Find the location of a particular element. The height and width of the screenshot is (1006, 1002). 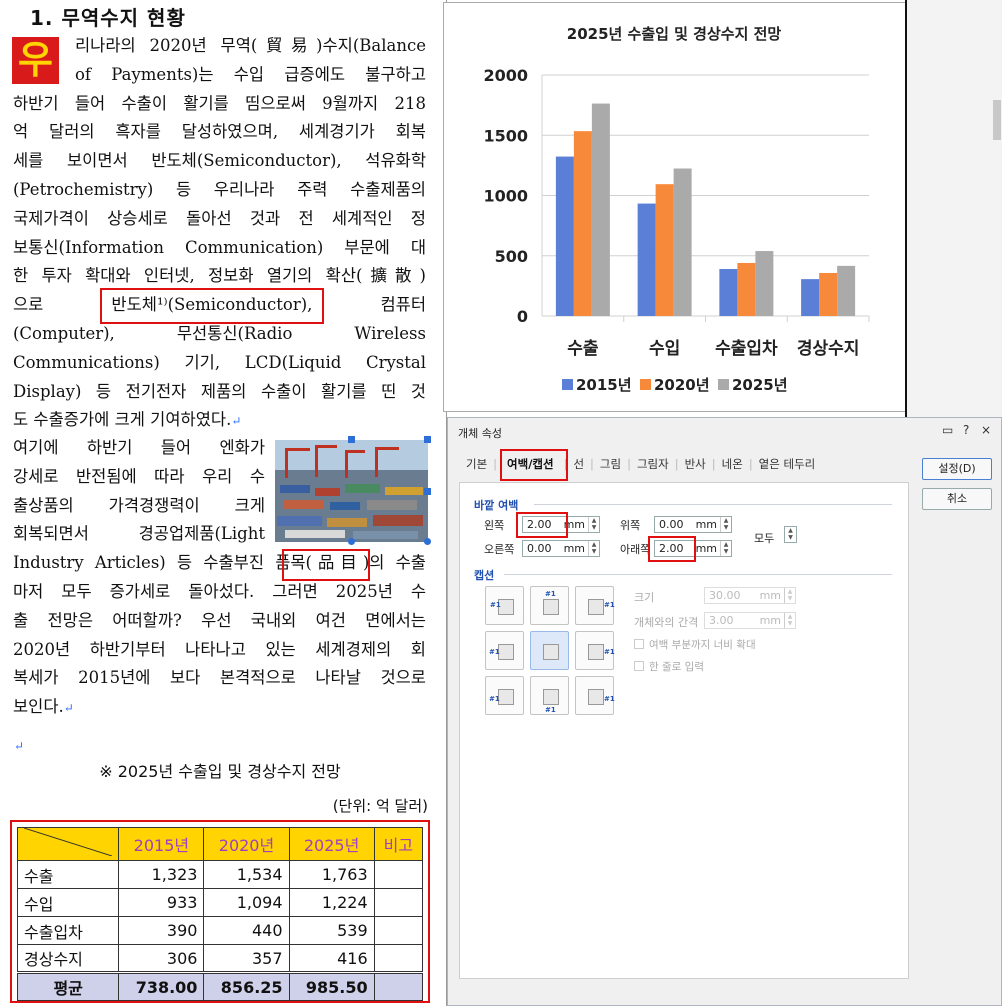

text-line: 한 투자 확대와 인터넷, 정보화 열기의 확산(擴散) is located at coordinates (219, 276).